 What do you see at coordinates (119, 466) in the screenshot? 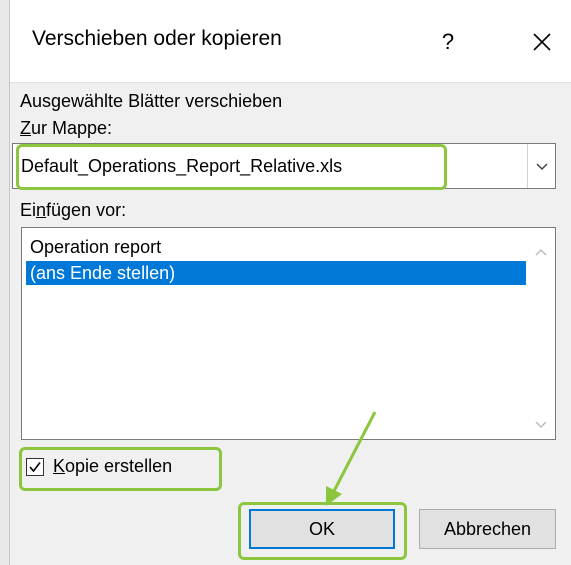
I see `copy-label-text: opie erstellen` at bounding box center [119, 466].